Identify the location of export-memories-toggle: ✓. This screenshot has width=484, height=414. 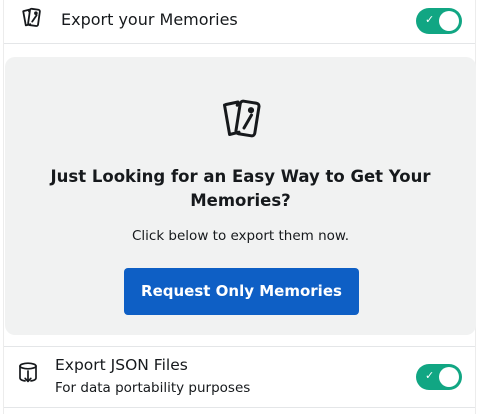
(439, 21).